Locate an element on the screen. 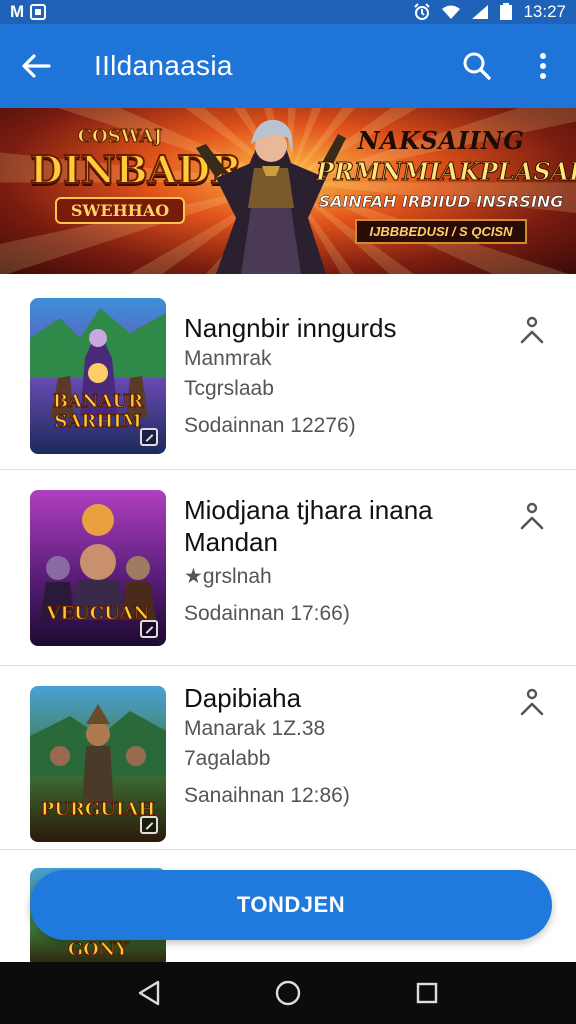 The image size is (576, 1024). status-left-text: M is located at coordinates (17, 11).